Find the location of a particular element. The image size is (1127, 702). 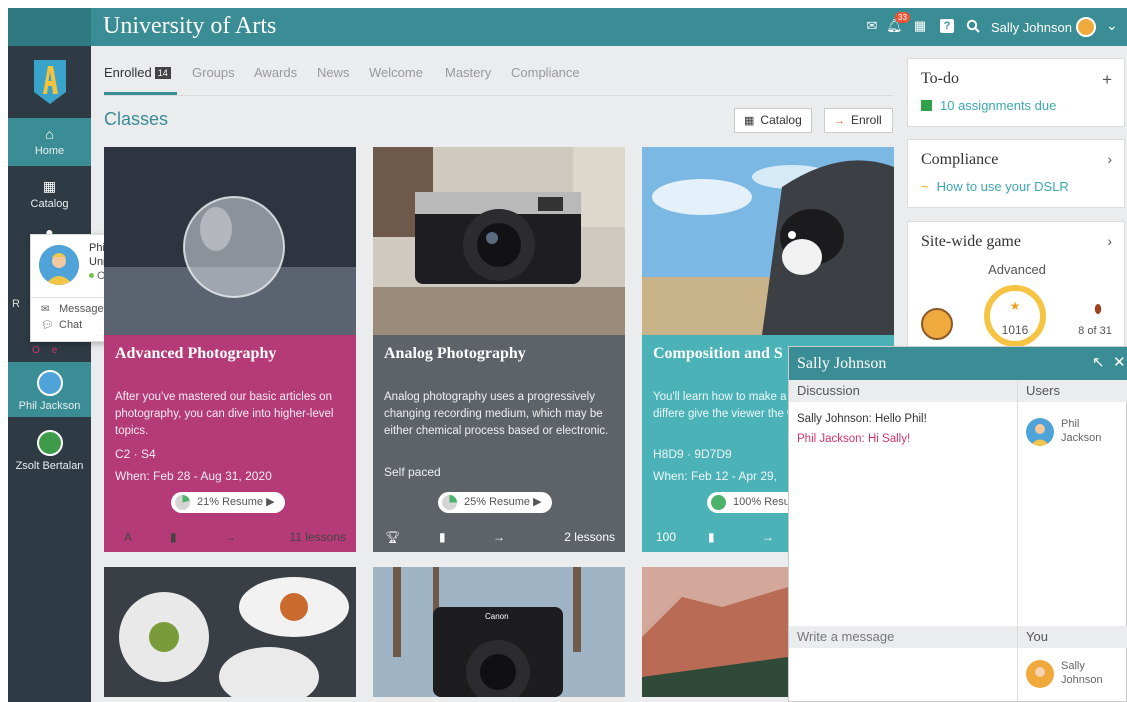

tab-welcome: Welcome is located at coordinates (396, 72).